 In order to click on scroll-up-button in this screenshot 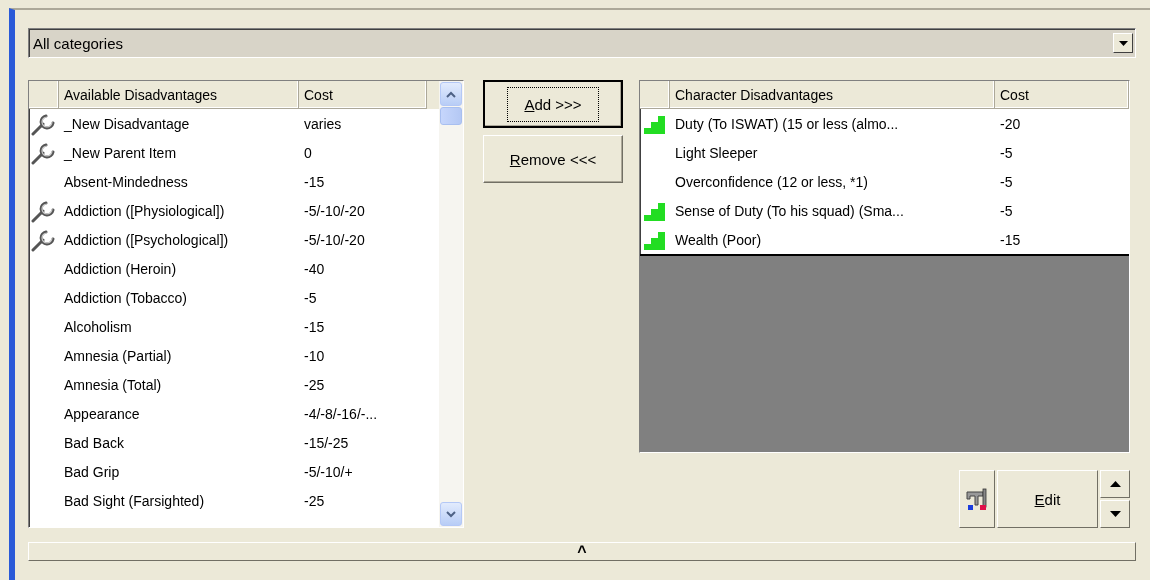, I will do `click(451, 94)`.